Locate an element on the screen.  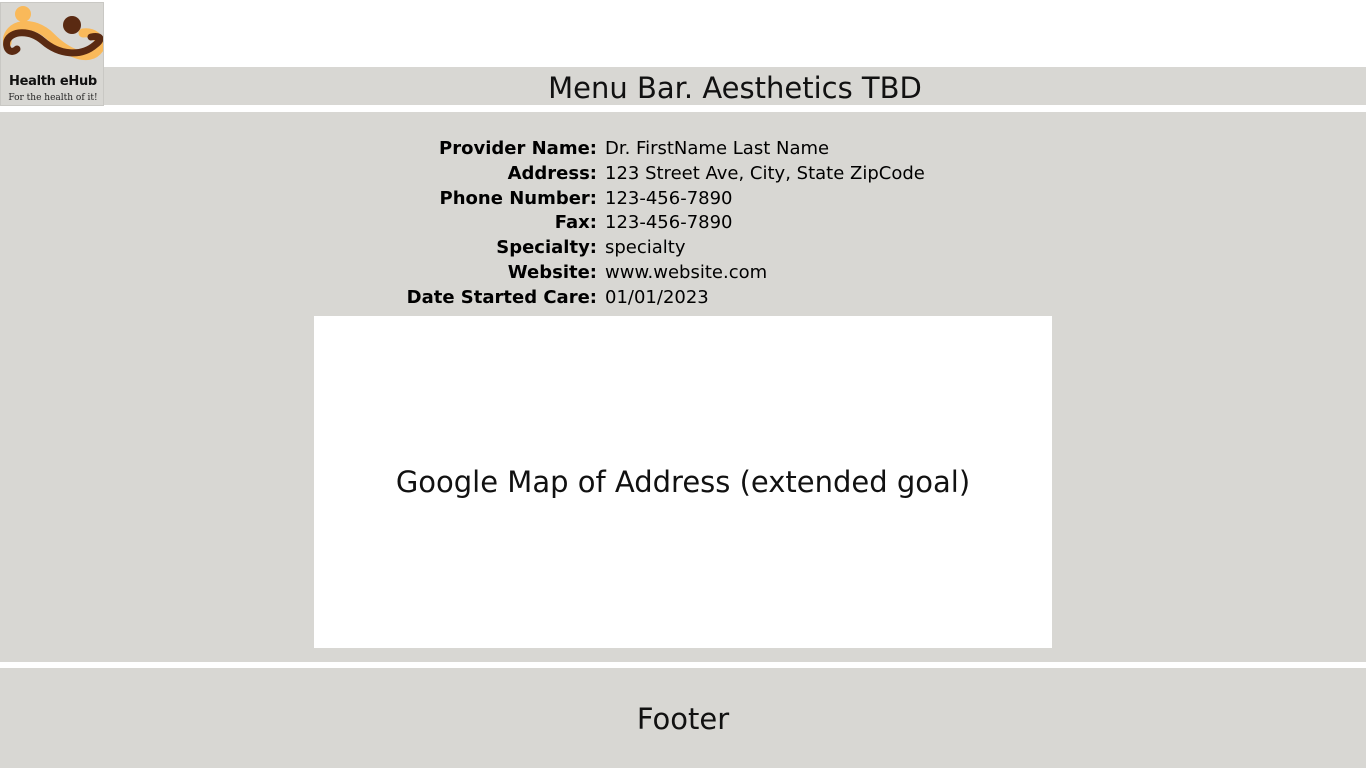
field-label: Phone Number: is located at coordinates (518, 198).